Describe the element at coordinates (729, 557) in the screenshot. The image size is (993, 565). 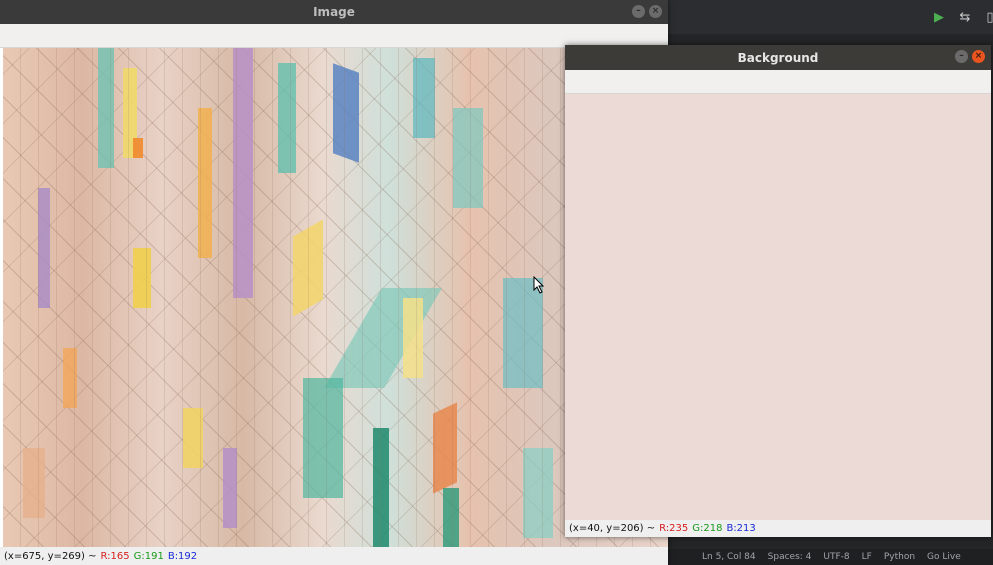
I see `cursor-position: Ln 5, Col 84` at that location.